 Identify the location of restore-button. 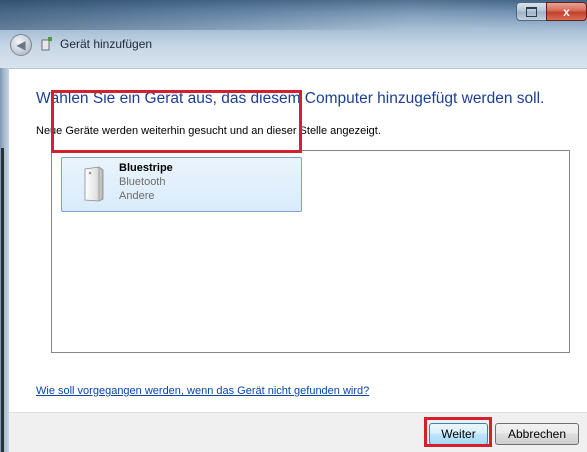
(531, 11).